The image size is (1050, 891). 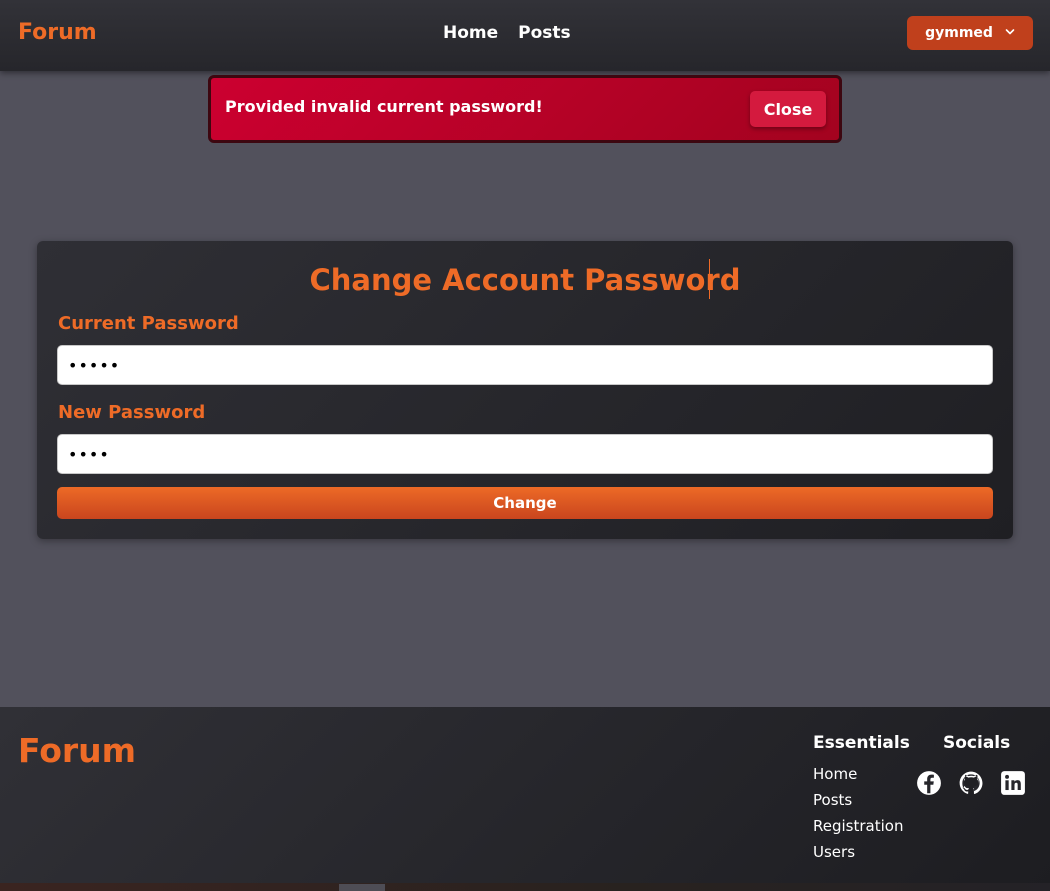 I want to click on text-caret, so click(x=709, y=279).